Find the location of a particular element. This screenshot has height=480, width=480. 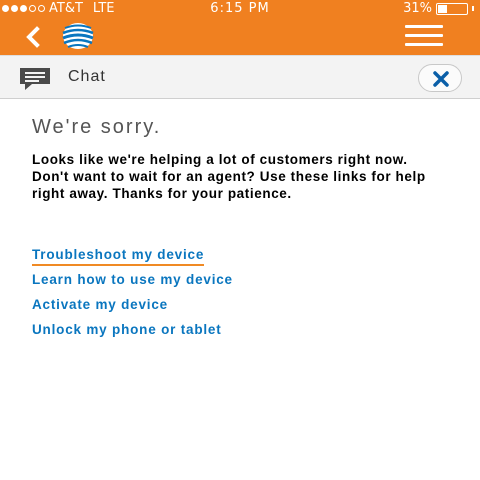

unlock-phone-link: Unlock my phone or tablet is located at coordinates (132, 334).